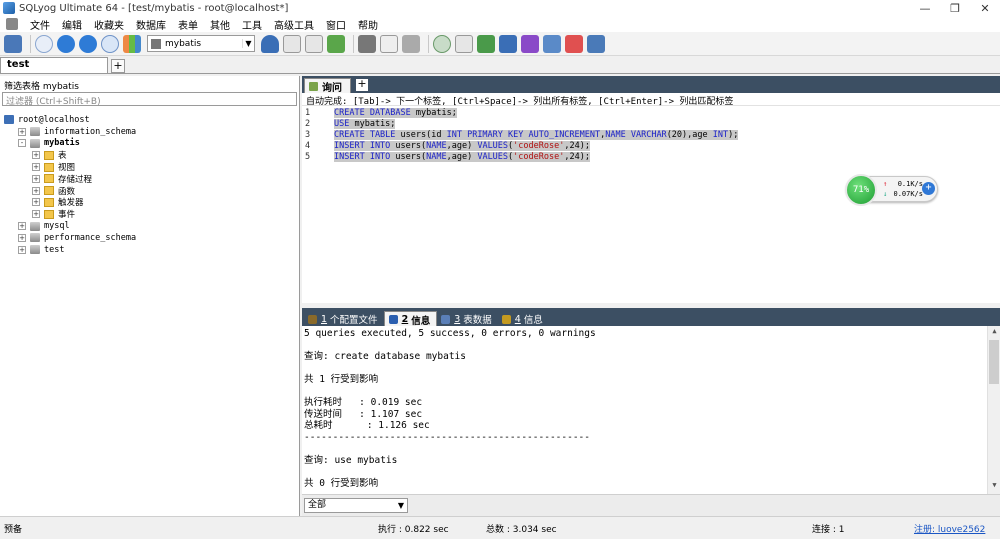 The image size is (1000, 539). What do you see at coordinates (188, 24) in the screenshot?
I see `menu-table: 表单` at bounding box center [188, 24].